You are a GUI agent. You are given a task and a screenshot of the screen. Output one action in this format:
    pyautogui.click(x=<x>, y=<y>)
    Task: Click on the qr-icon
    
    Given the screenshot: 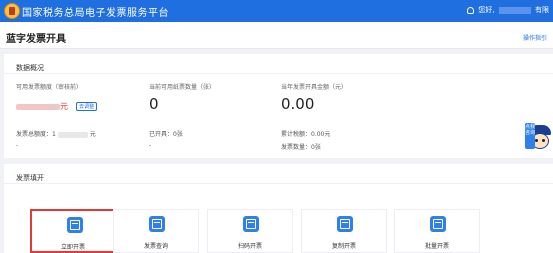 What is the action you would take?
    pyautogui.click(x=251, y=224)
    